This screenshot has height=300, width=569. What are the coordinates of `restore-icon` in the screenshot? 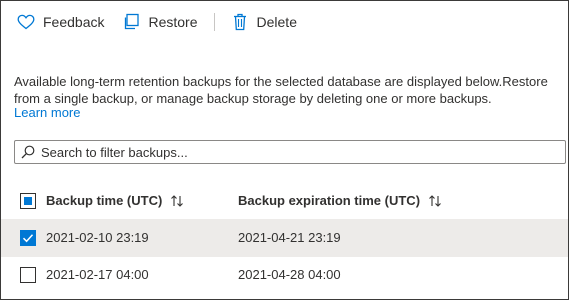 It's located at (131, 22).